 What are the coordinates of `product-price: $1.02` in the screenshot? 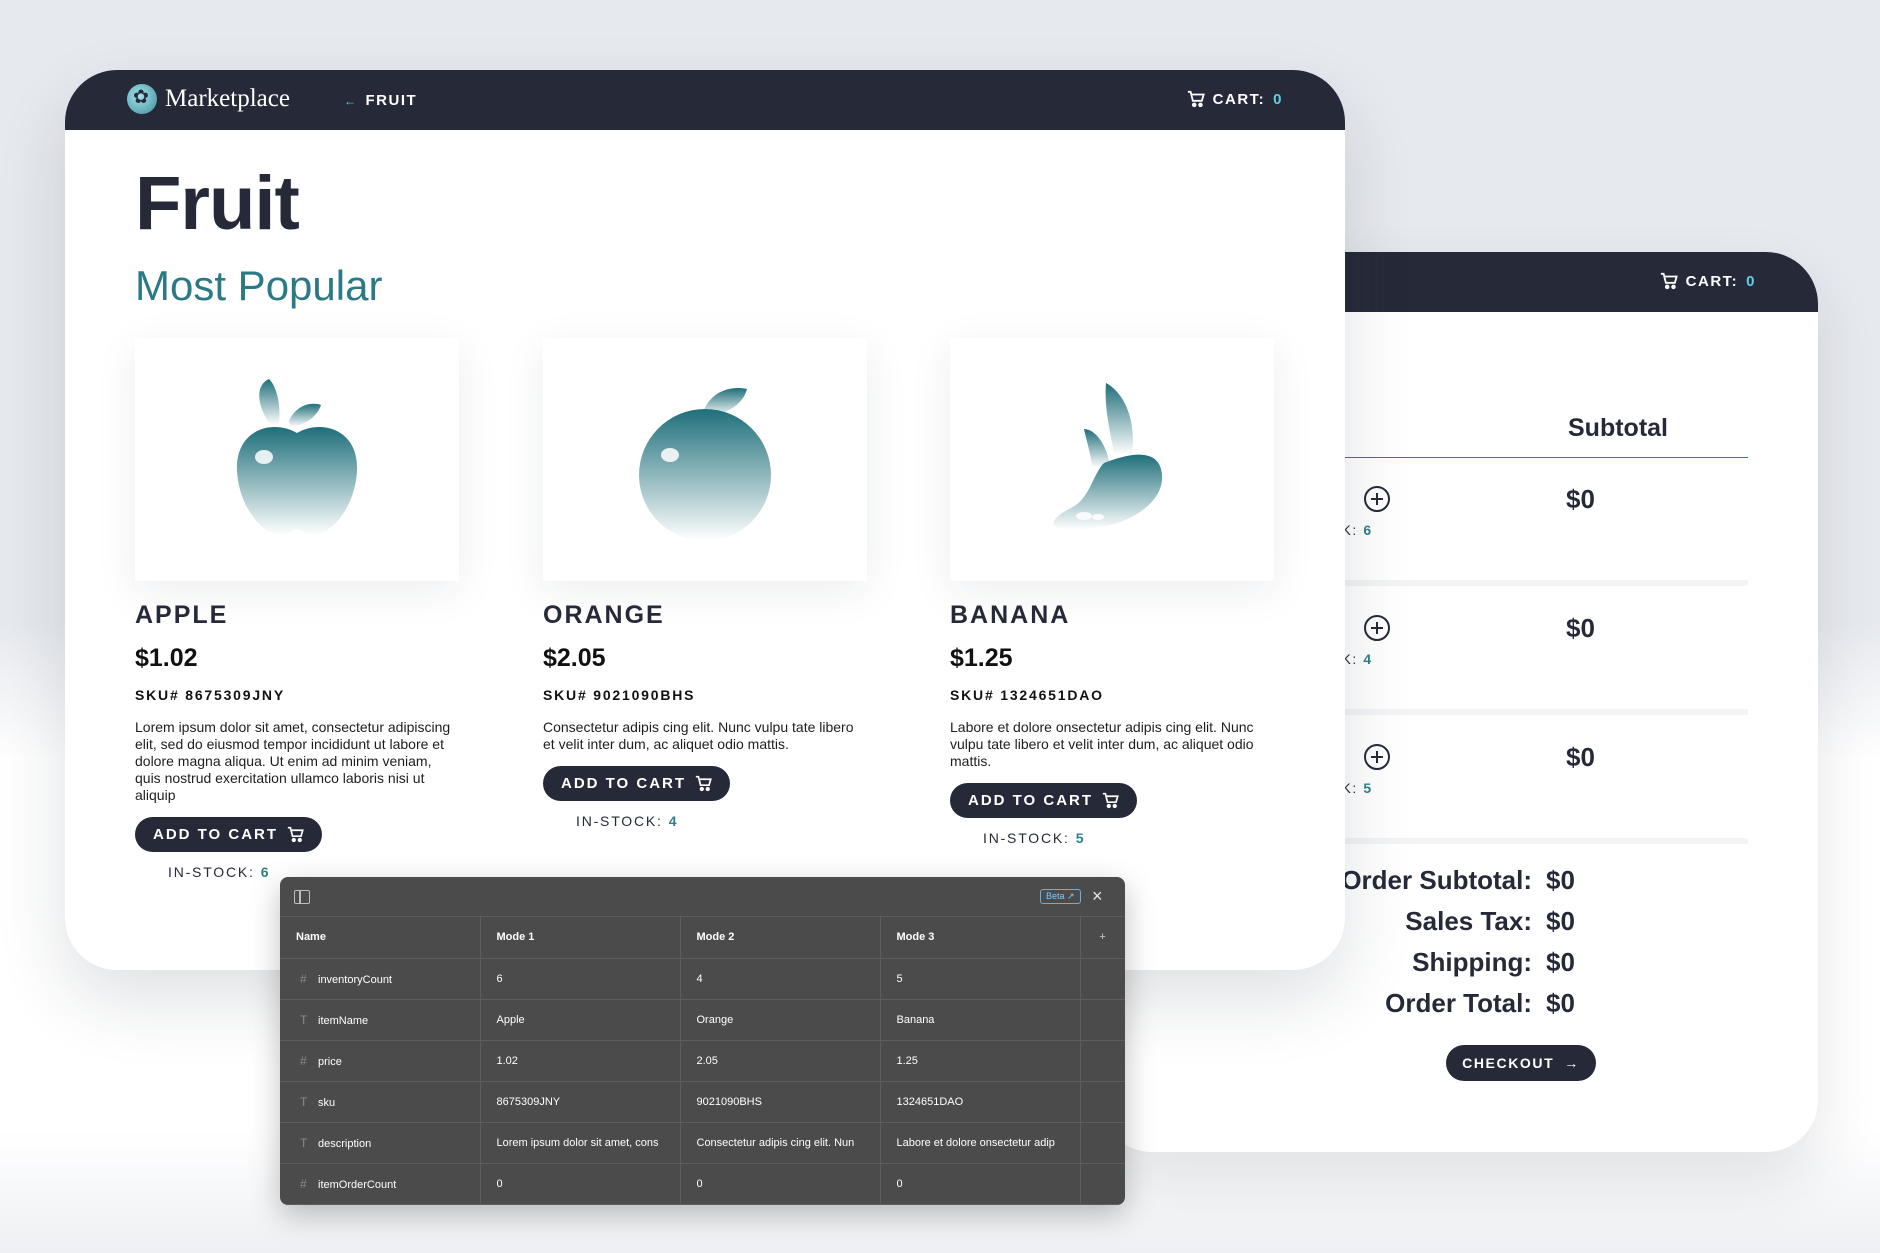 It's located at (166, 658).